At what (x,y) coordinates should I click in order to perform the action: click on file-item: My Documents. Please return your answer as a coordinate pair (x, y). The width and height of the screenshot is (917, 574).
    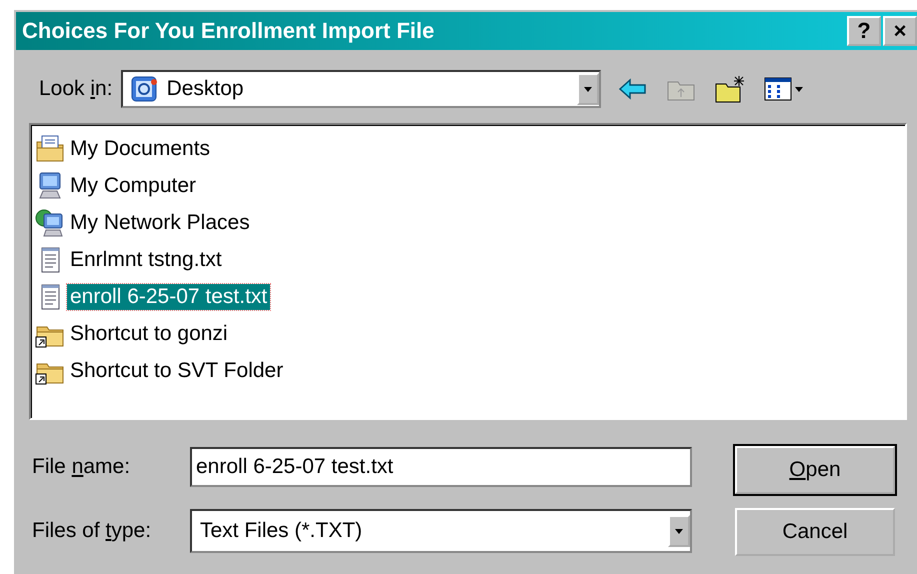
    Looking at the image, I should click on (140, 149).